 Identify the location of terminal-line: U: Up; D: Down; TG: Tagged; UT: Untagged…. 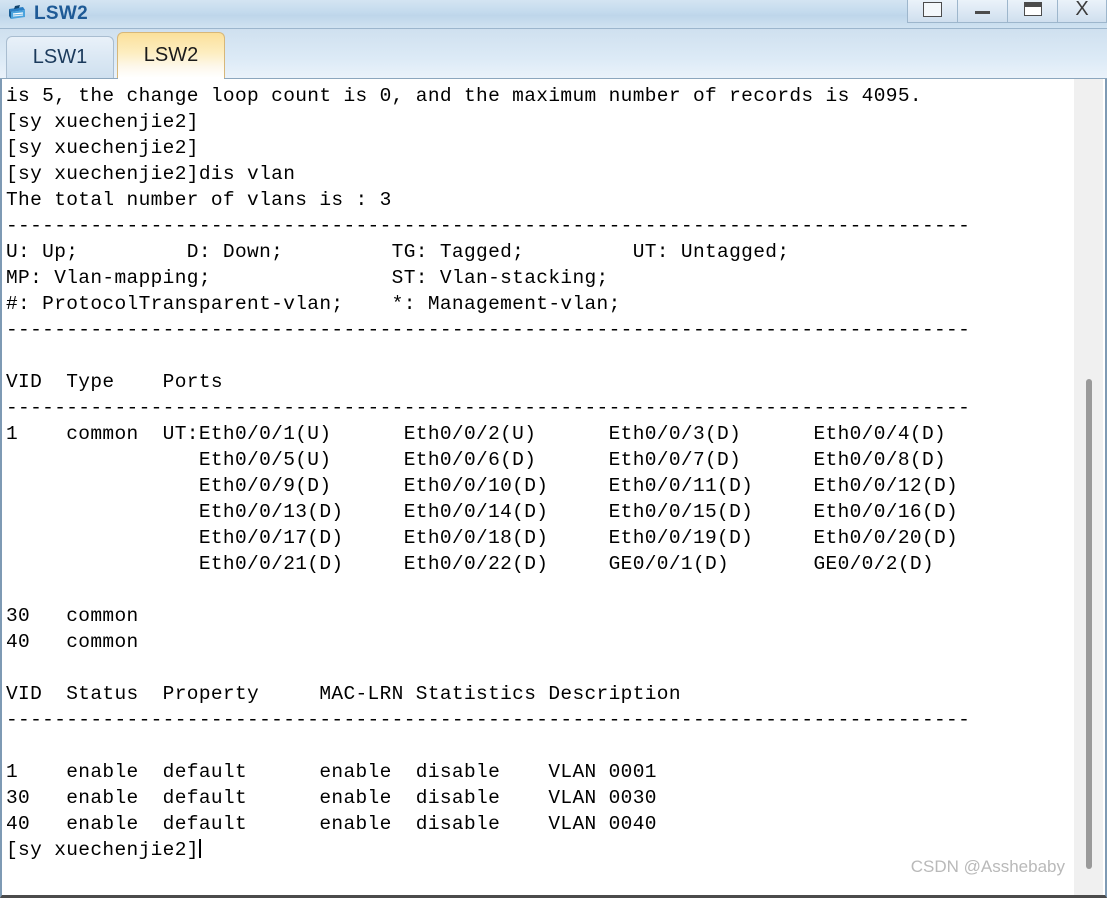
(398, 252).